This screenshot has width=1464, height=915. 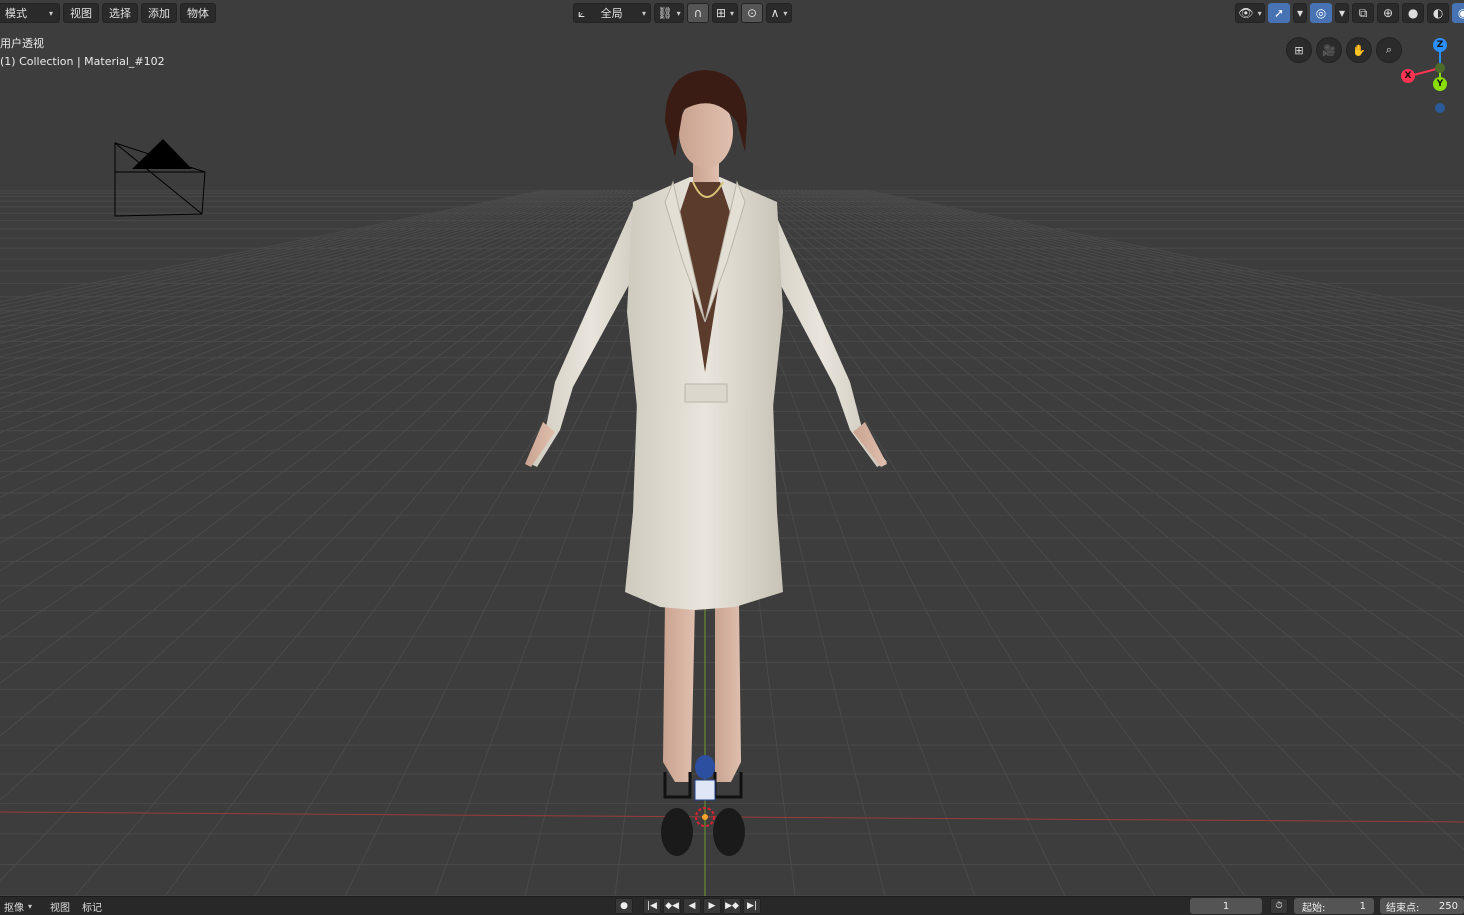 I want to click on axis-y-button: Y, so click(x=1440, y=84).